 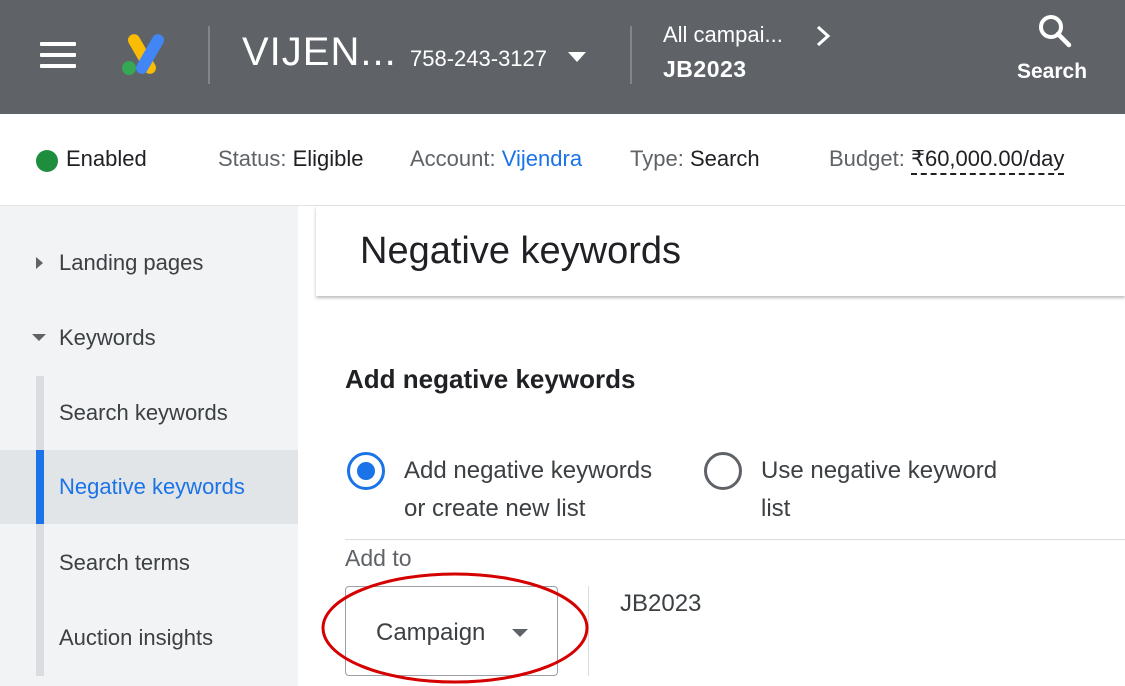 What do you see at coordinates (867, 158) in the screenshot?
I see `budget-key: Budget:` at bounding box center [867, 158].